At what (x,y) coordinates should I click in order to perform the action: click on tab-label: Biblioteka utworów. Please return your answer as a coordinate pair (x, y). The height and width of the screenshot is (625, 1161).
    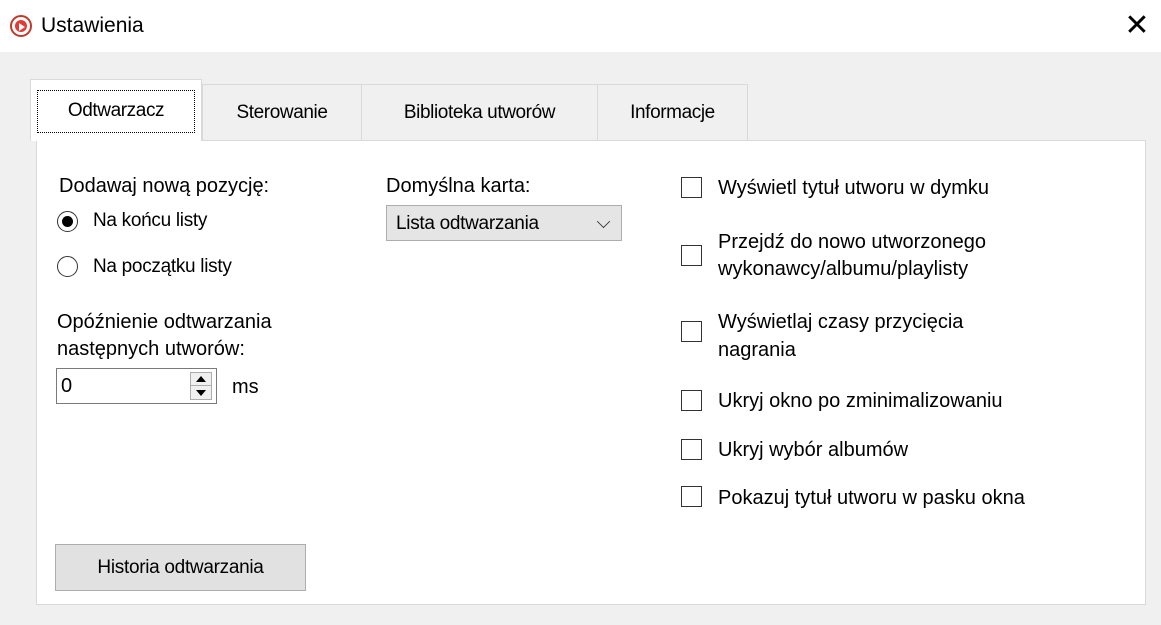
    Looking at the image, I should click on (479, 112).